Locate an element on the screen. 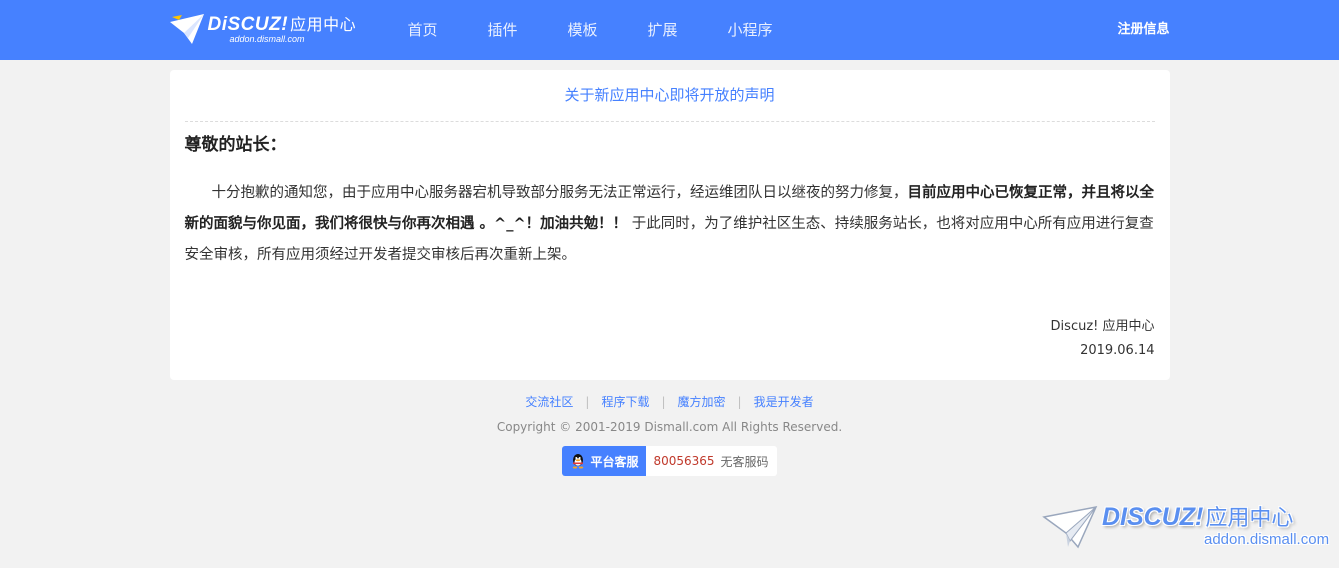 The width and height of the screenshot is (1339, 568). watermark-logo: DISCUZ!应用中心 addon.dismall.com is located at coordinates (1185, 527).